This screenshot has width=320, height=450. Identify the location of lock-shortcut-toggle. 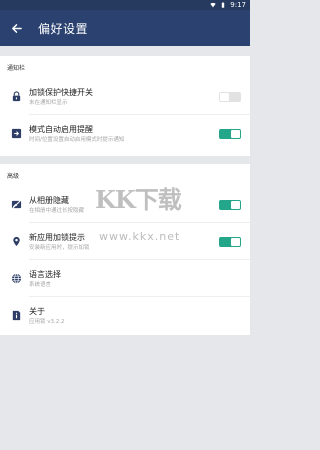
(230, 96).